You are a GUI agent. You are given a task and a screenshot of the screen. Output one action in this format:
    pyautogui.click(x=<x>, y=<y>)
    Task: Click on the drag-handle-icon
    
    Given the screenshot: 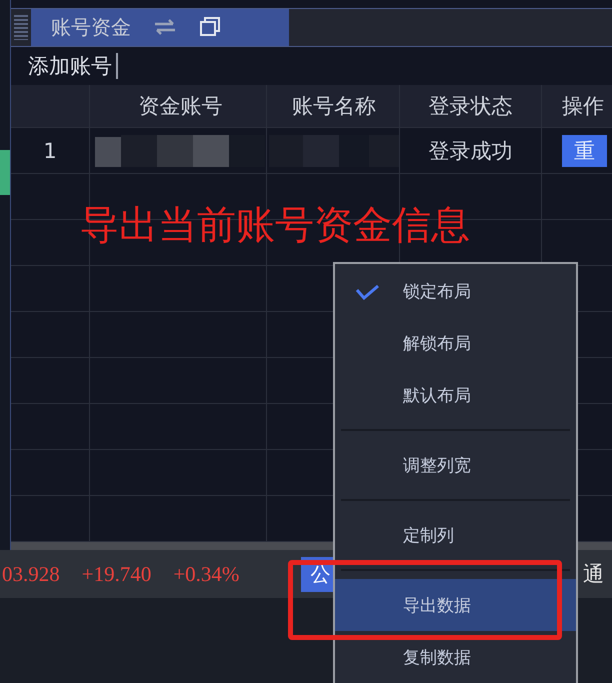 What is the action you would take?
    pyautogui.click(x=21, y=27)
    